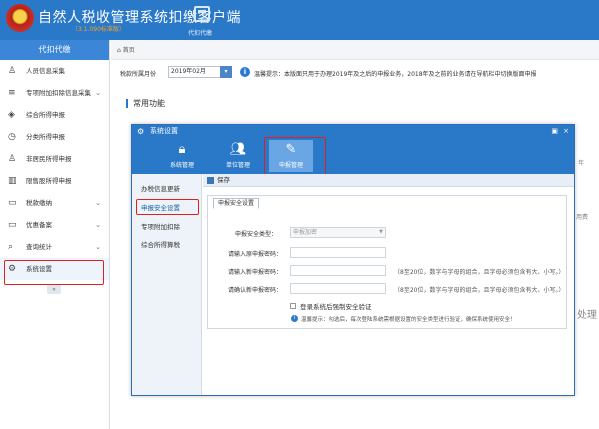 The width and height of the screenshot is (599, 429). I want to click on warning-text: 温馨提示：勾选后，每次登陆系统需根据设置的安全类型进行验证，确保系统使用安全！, so click(408, 320).